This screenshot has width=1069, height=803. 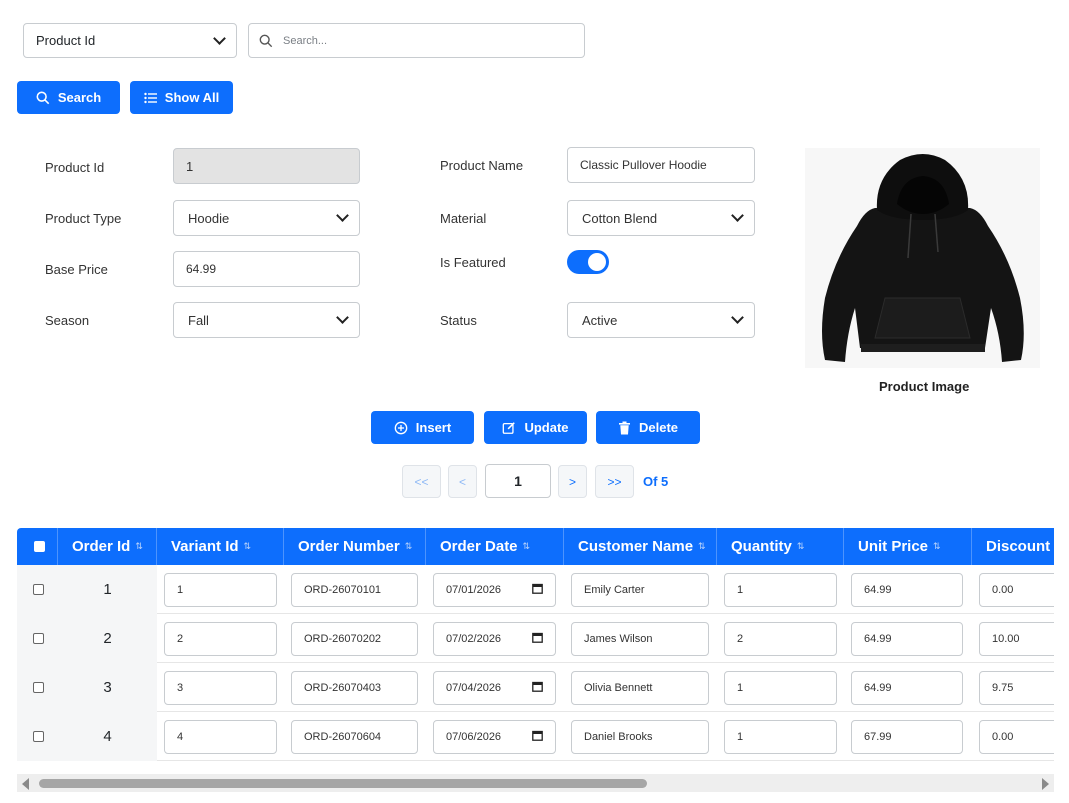 I want to click on customer-name-input: Daniel Brooks, so click(x=640, y=736).